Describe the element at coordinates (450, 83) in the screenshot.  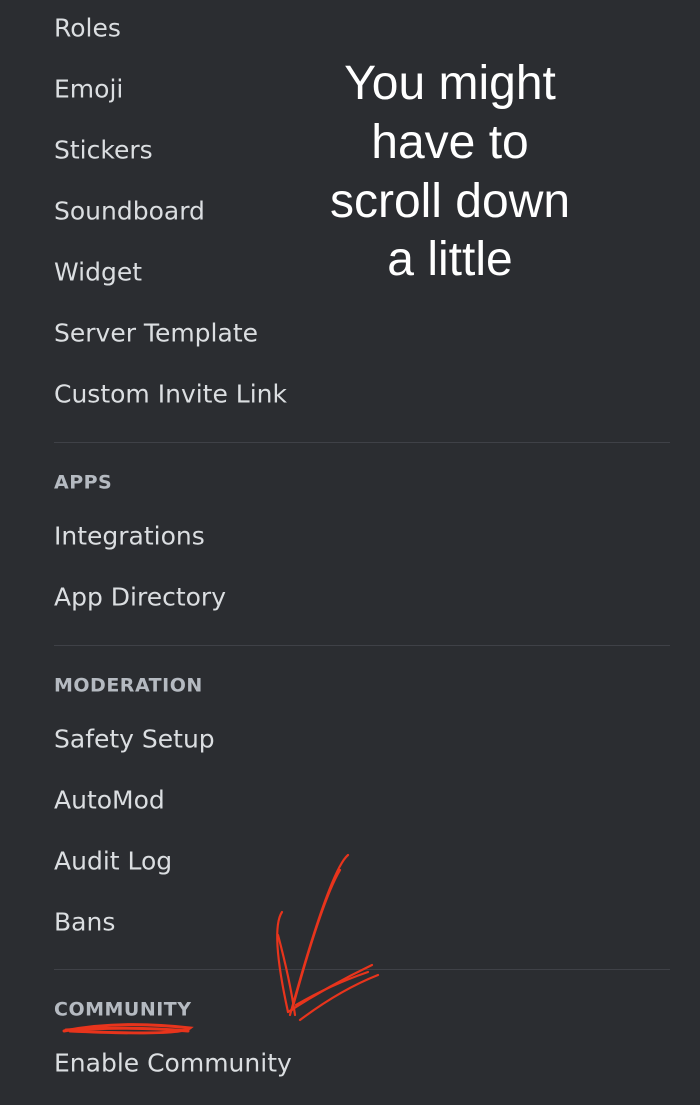
I see `annotation-text-line: You might` at that location.